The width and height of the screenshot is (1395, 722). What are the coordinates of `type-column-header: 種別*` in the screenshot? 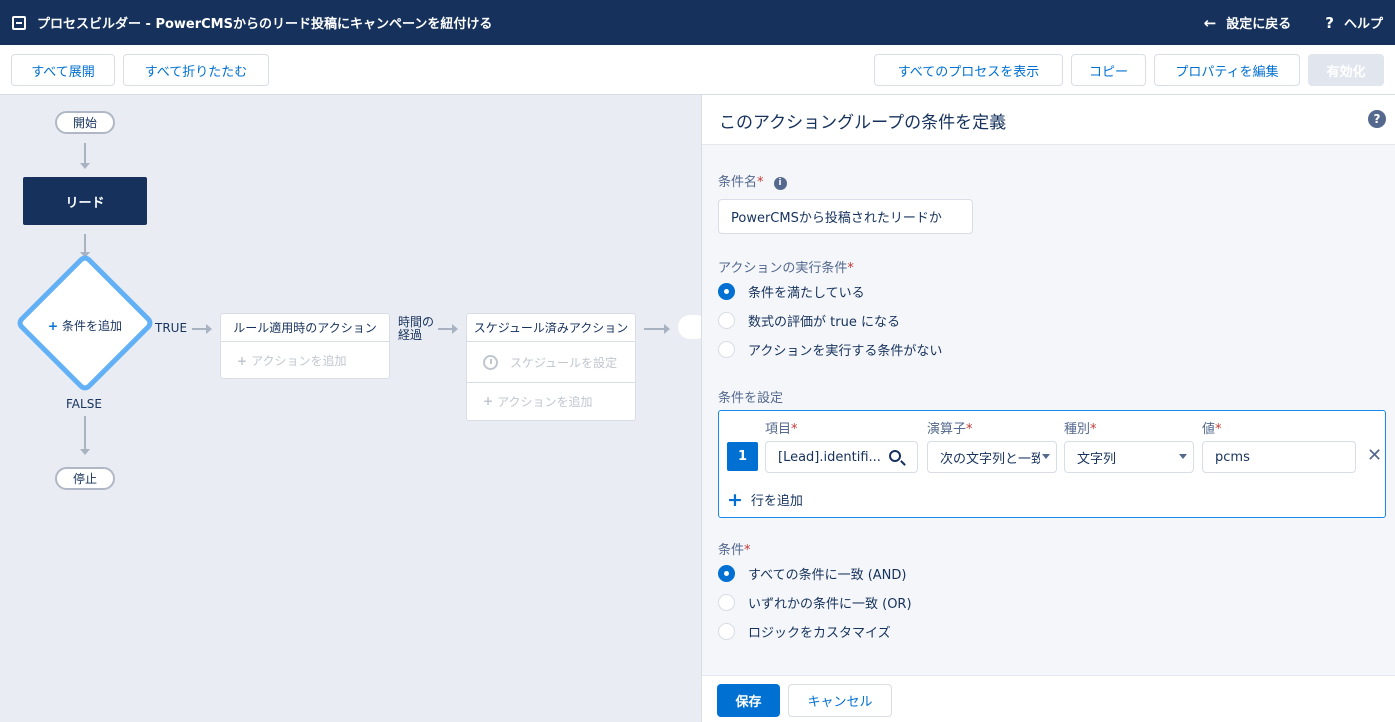 It's located at (1080, 427).